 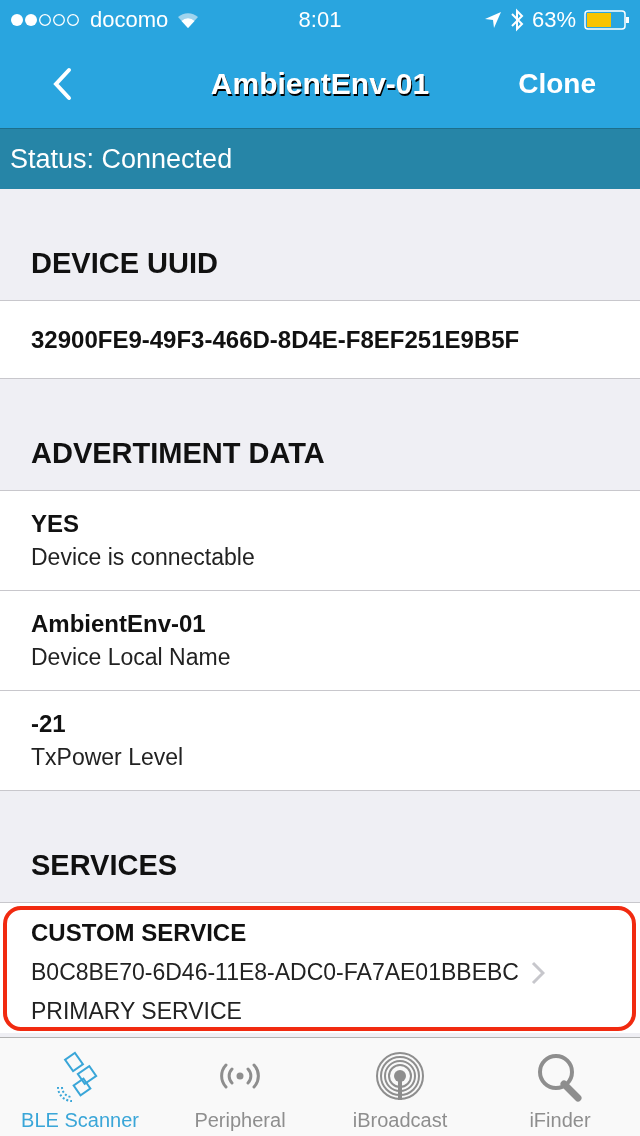 I want to click on advert-value: AmbientEnv-01, so click(x=119, y=624).